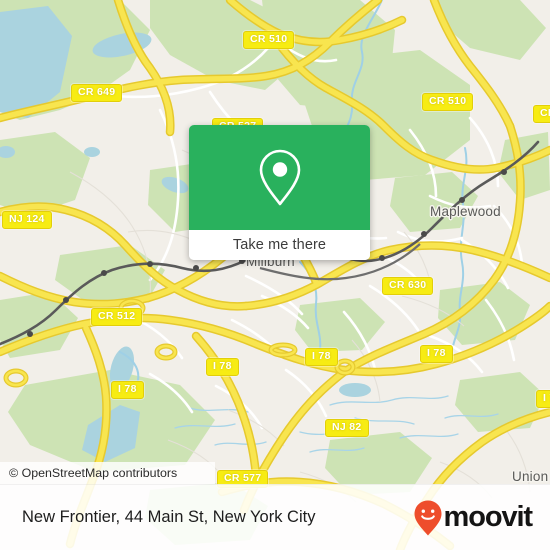  I want to click on road-shield-cr-clipped: CR, so click(541, 114).